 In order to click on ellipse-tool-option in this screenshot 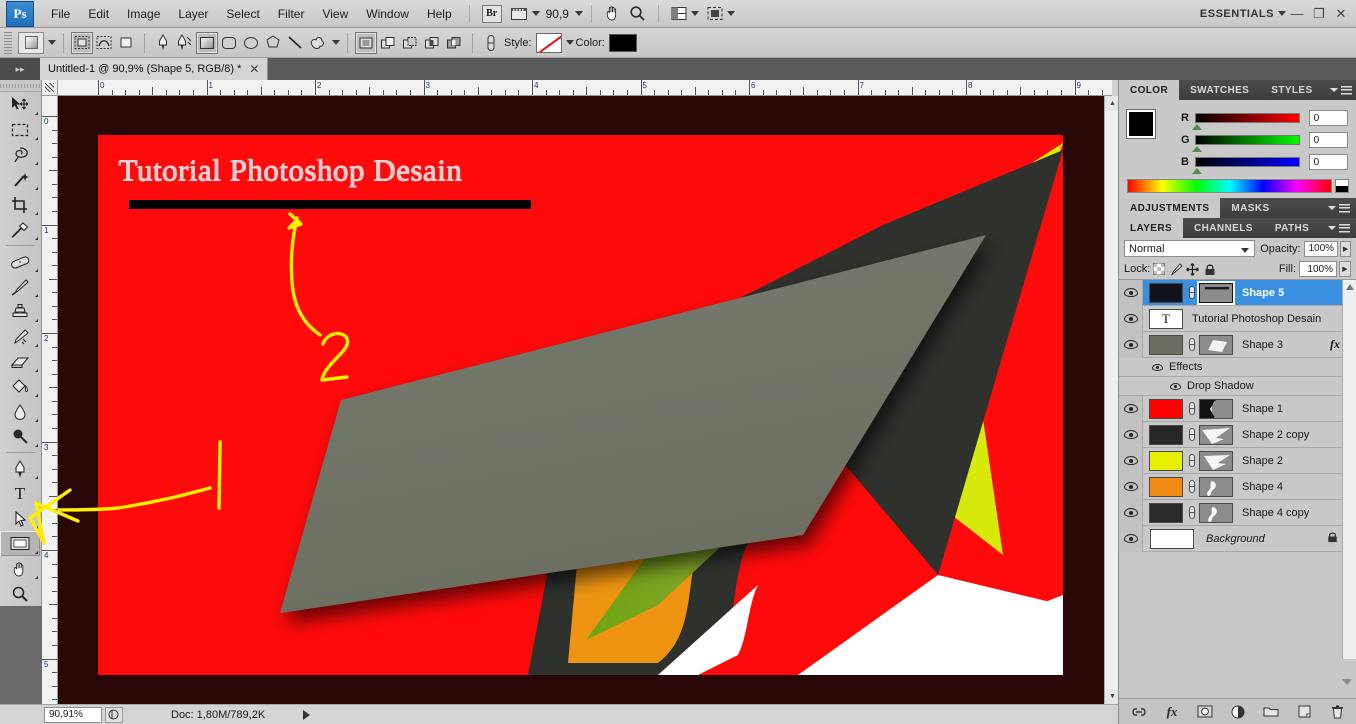, I will do `click(251, 43)`.